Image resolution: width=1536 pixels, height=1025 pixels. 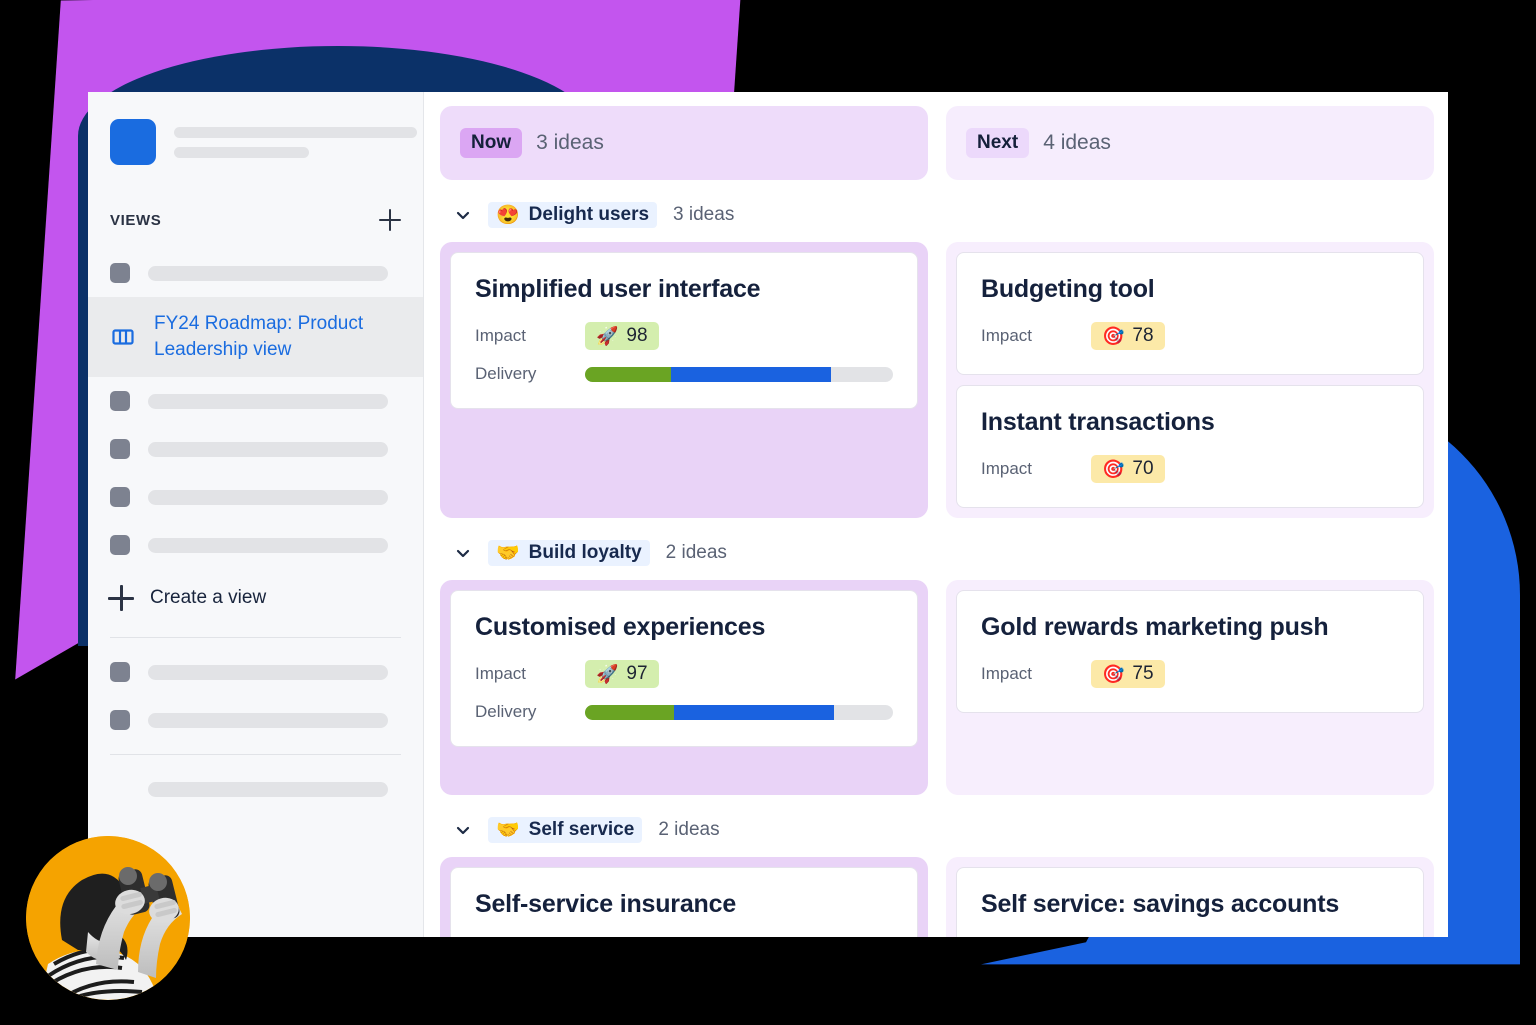 I want to click on app-logo-square-icon, so click(x=133, y=142).